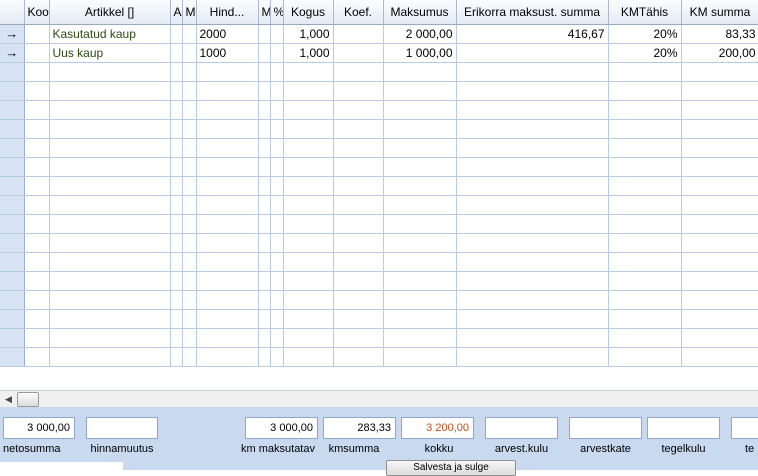  Describe the element at coordinates (264, 34) in the screenshot. I see `cell-m2` at that location.